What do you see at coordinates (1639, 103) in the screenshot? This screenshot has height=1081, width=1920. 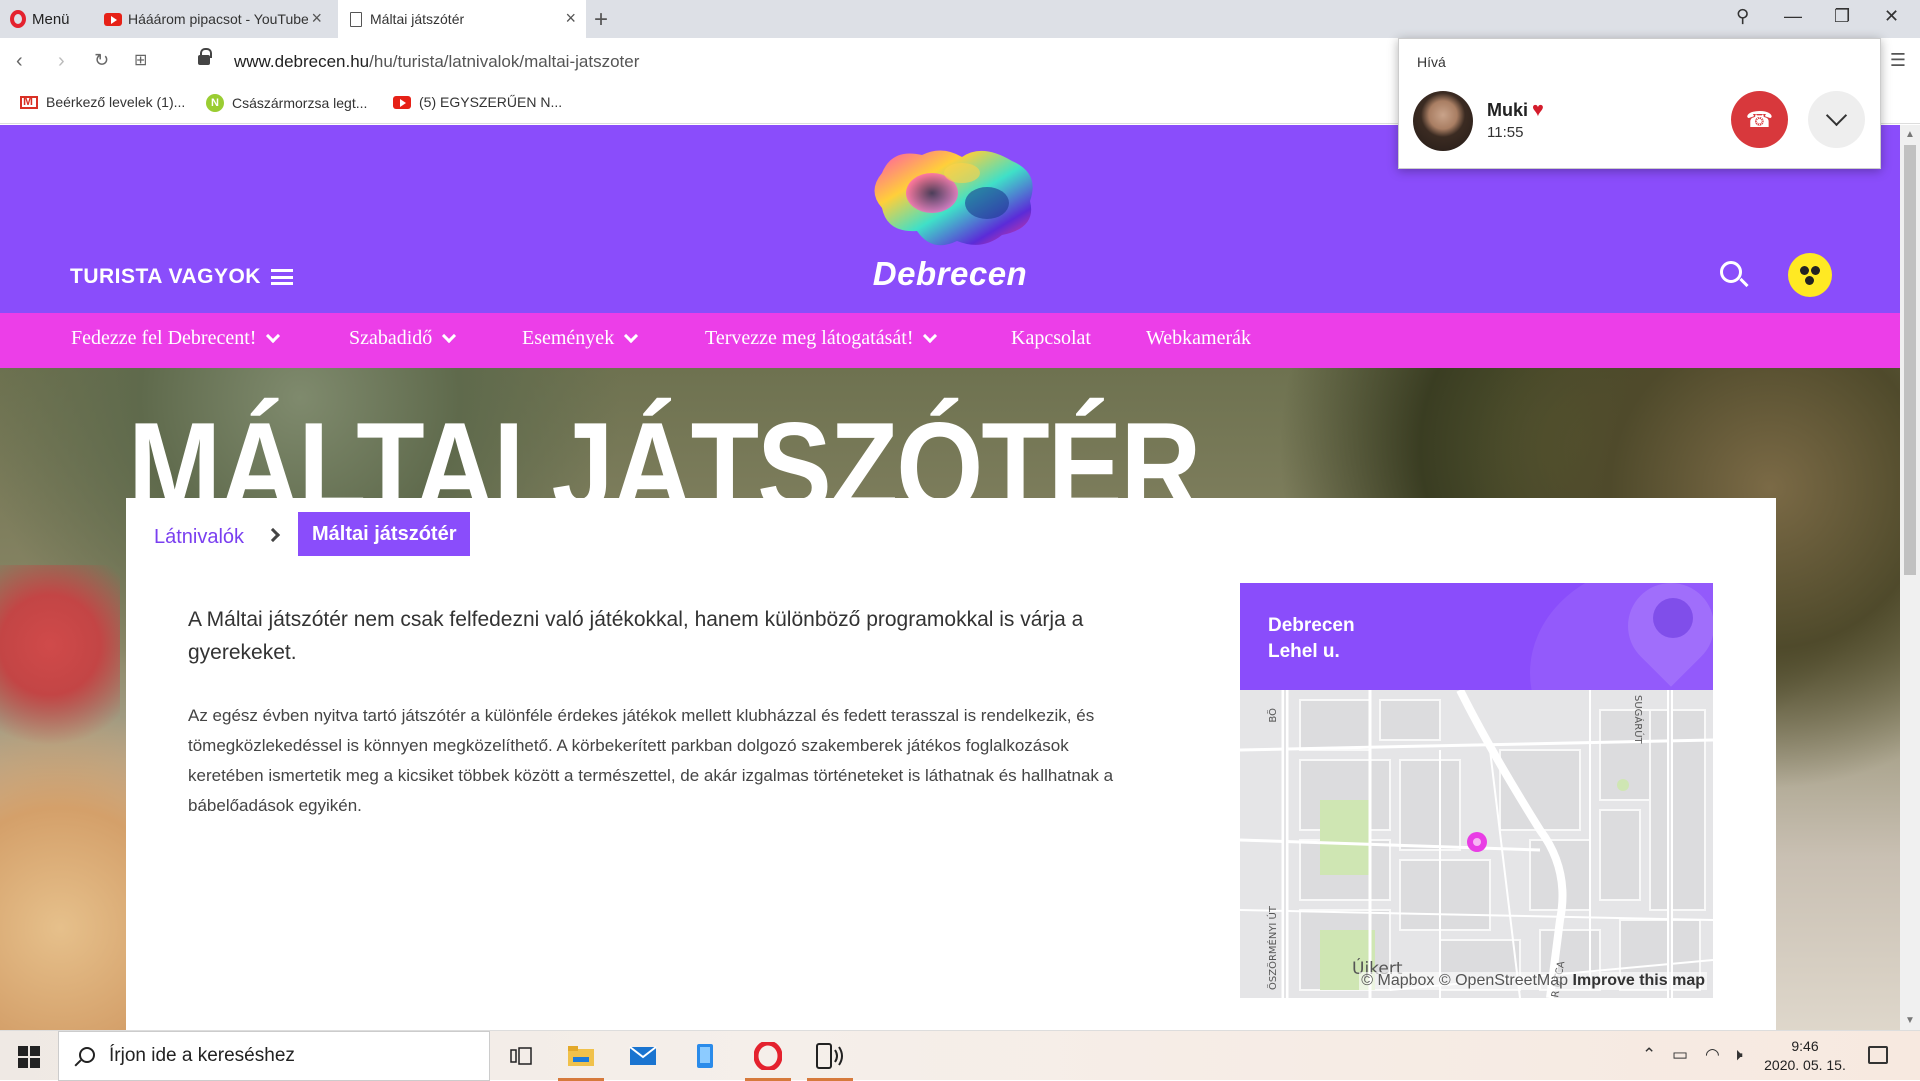 I see `incoming-call-popup: Hívá Muki ♥ 11:55 ☎` at bounding box center [1639, 103].